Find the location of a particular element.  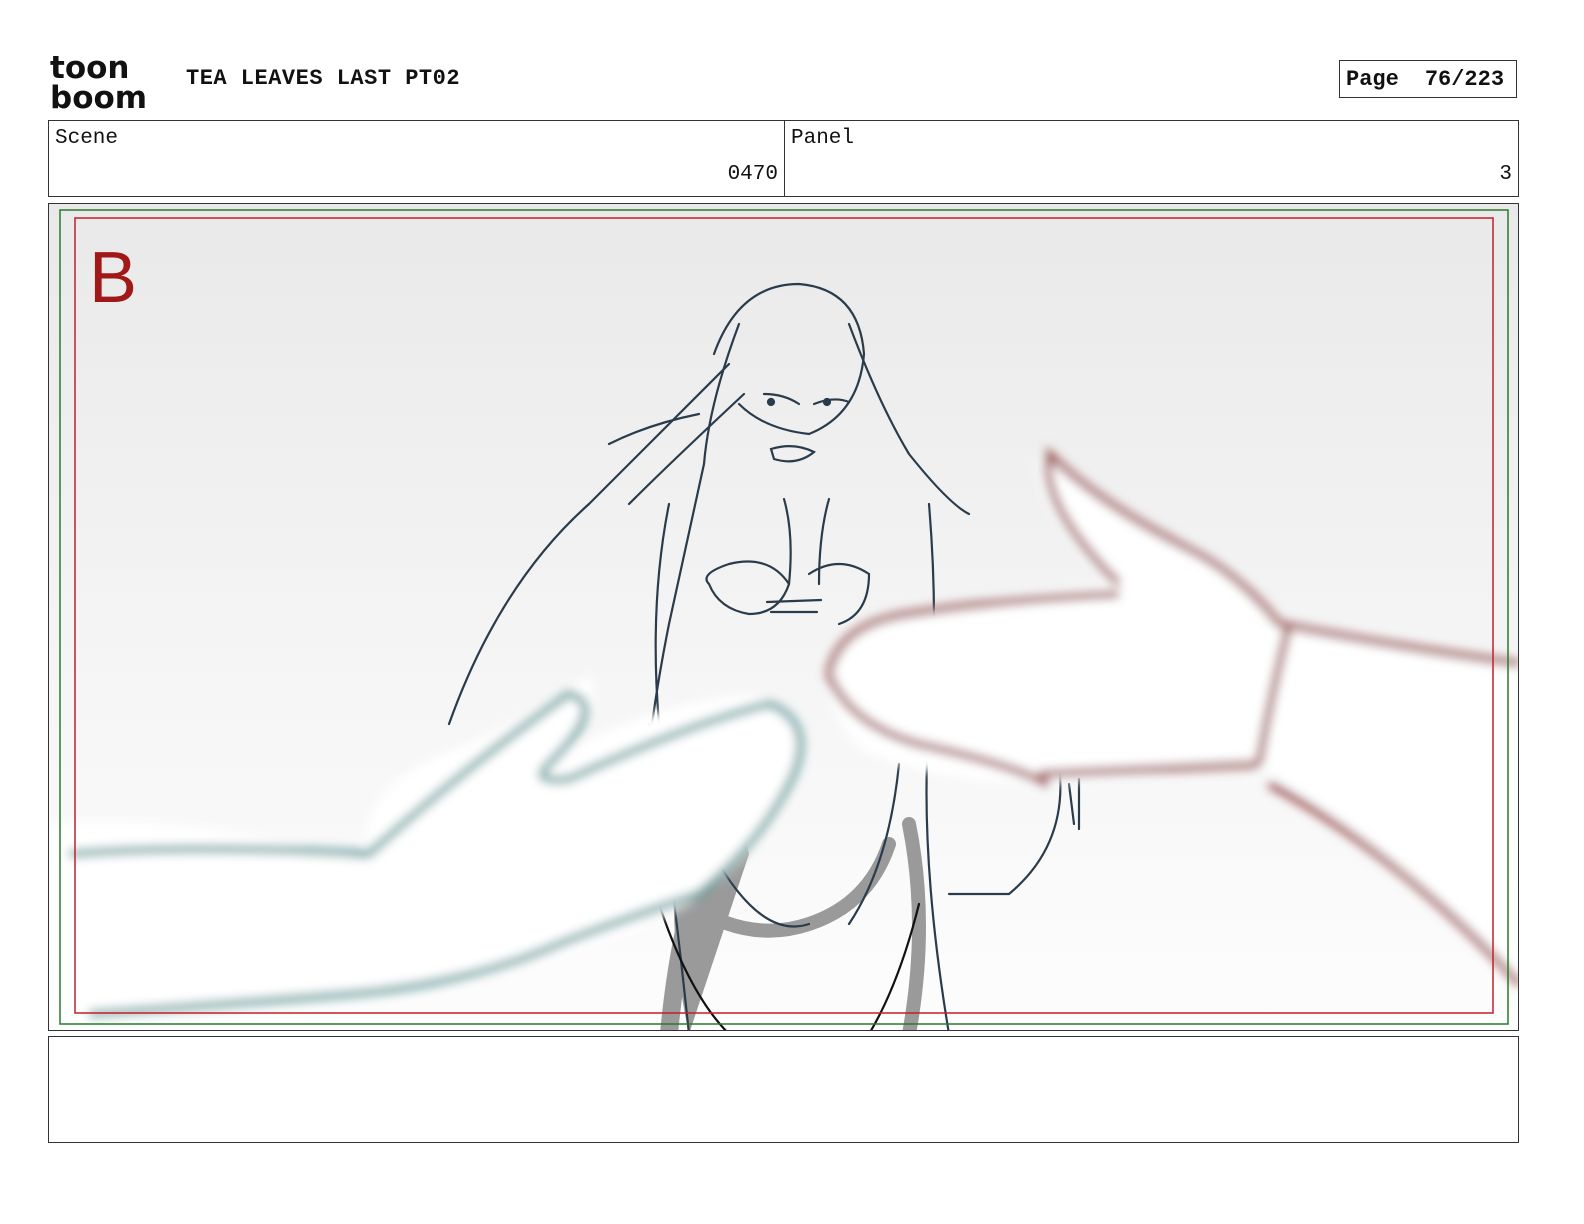

toon-boom-logo: toon boom is located at coordinates (98, 81).